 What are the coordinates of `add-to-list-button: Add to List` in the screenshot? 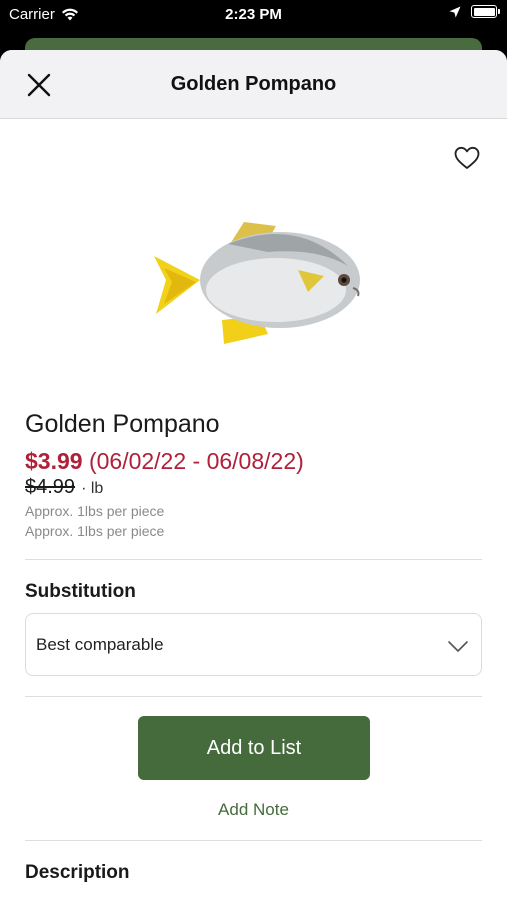 It's located at (254, 748).